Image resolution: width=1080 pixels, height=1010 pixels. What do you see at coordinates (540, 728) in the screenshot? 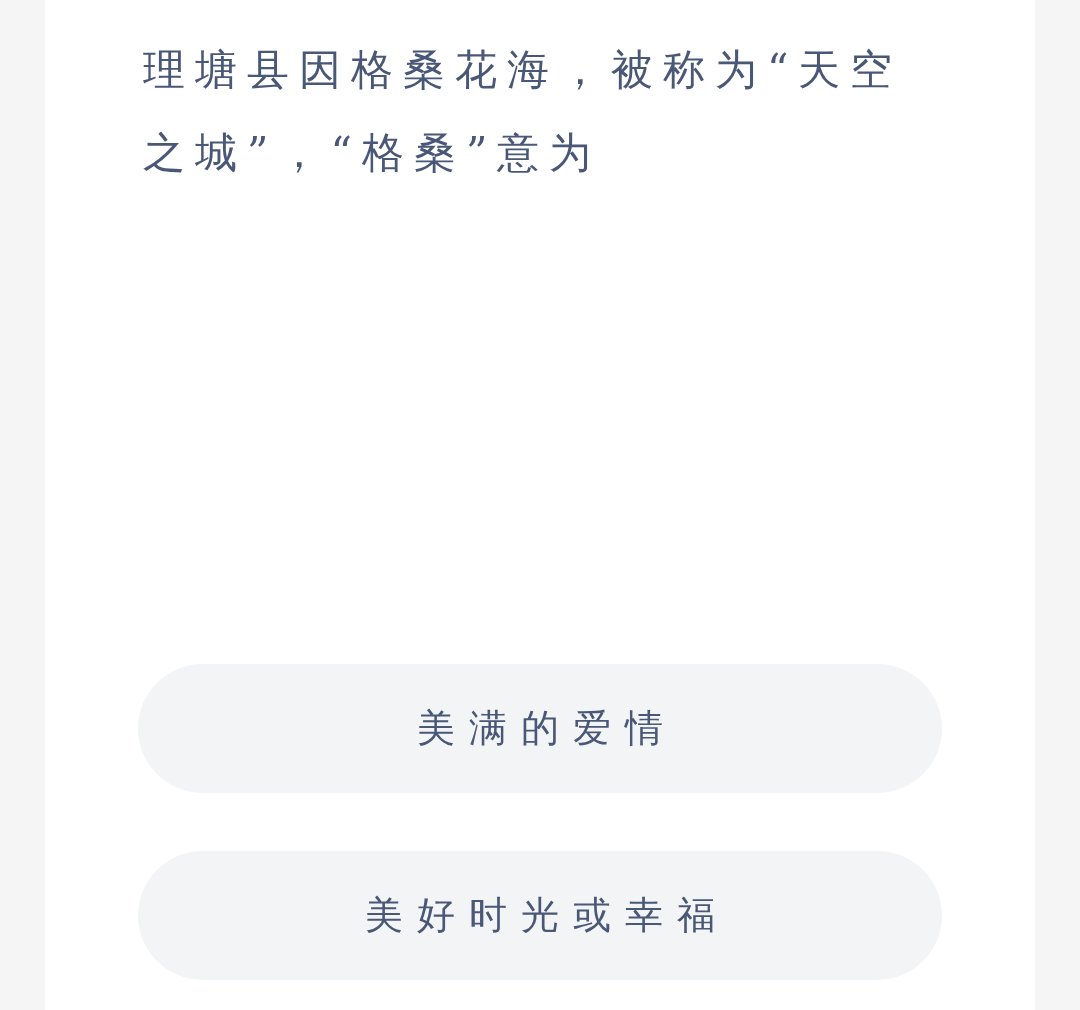
I see `answer-option: 美满的爱情` at bounding box center [540, 728].